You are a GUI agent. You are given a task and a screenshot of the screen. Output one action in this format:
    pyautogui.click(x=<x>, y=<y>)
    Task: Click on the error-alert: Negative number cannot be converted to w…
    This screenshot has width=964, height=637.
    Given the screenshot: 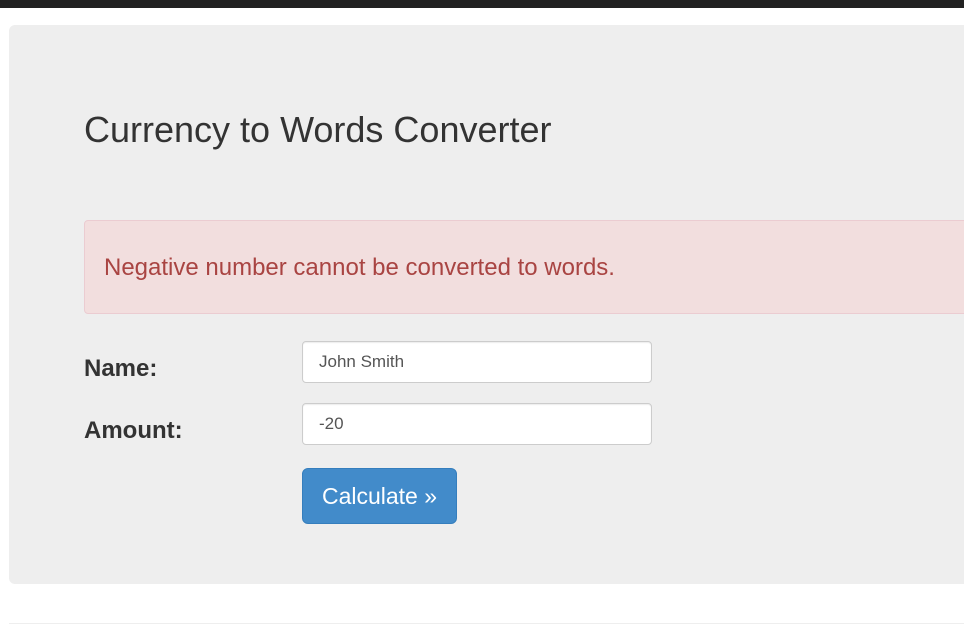 What is the action you would take?
    pyautogui.click(x=524, y=267)
    